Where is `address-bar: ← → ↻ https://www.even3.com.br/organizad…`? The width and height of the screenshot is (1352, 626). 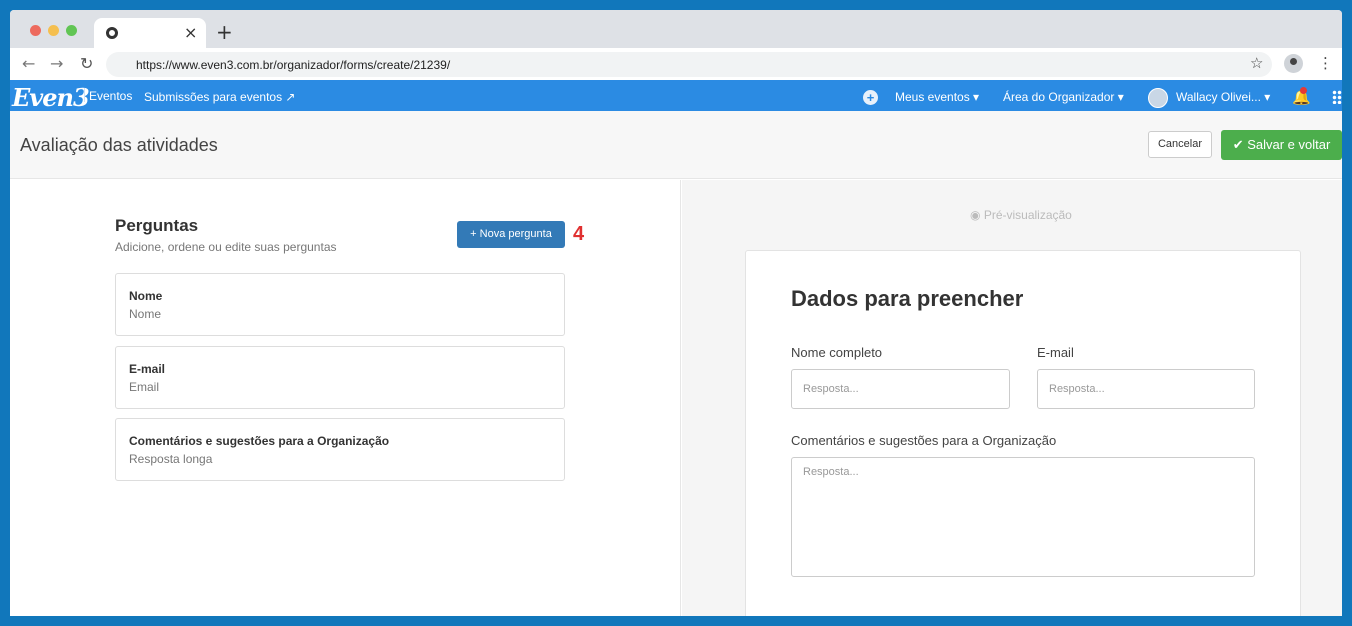 address-bar: ← → ↻ https://www.even3.com.br/organizad… is located at coordinates (676, 64).